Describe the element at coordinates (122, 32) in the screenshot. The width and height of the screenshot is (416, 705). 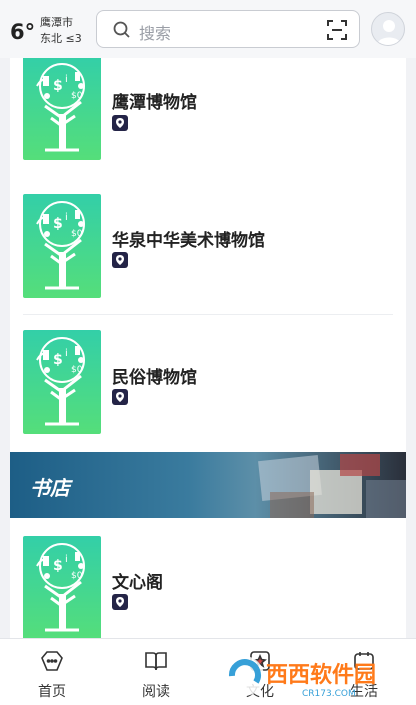
I see `search-icon` at that location.